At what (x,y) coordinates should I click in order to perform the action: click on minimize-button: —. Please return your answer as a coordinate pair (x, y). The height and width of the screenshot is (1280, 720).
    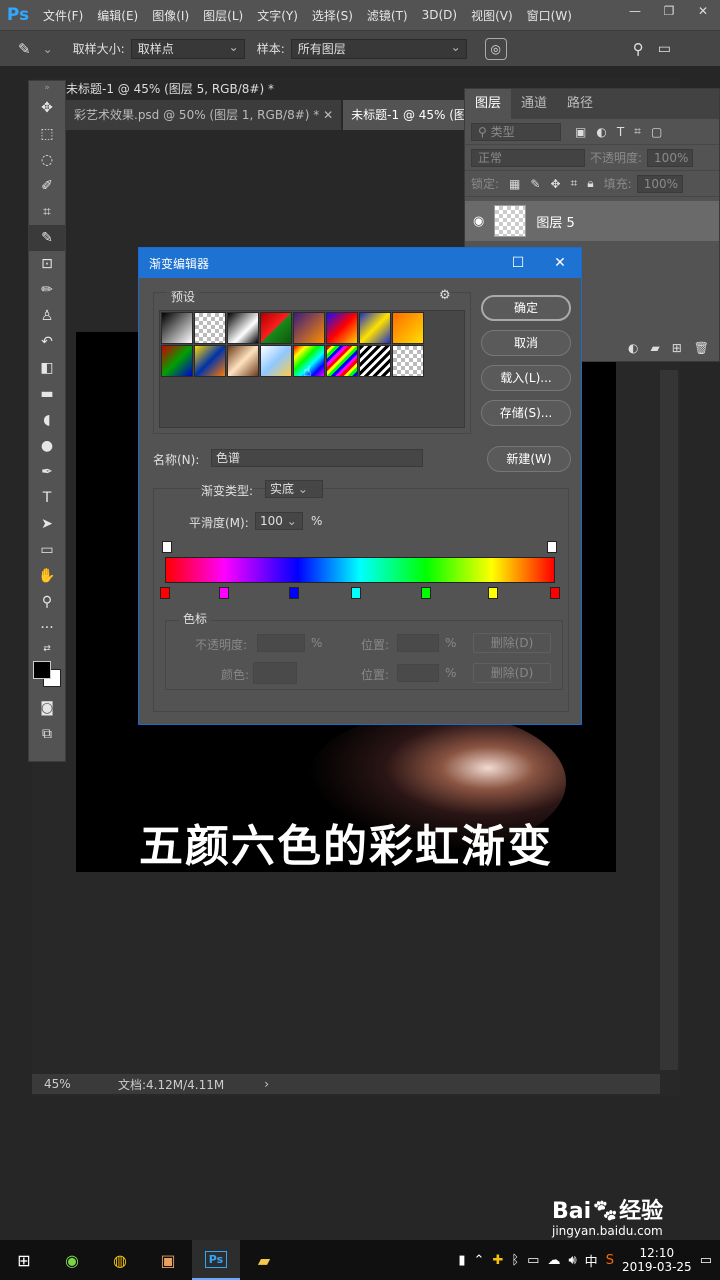
    Looking at the image, I should click on (635, 11).